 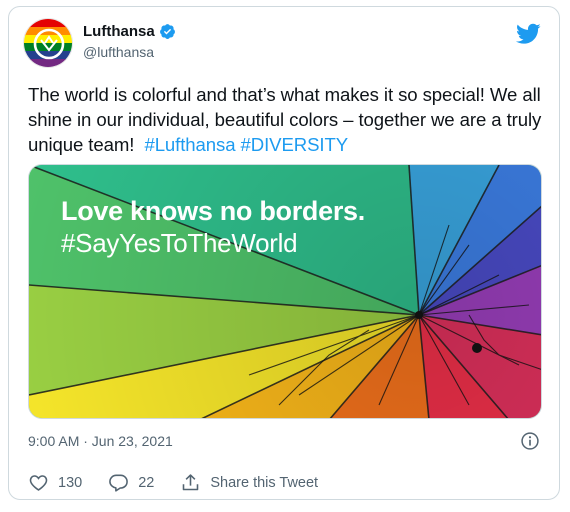 I want to click on like-button: 130, so click(x=55, y=482).